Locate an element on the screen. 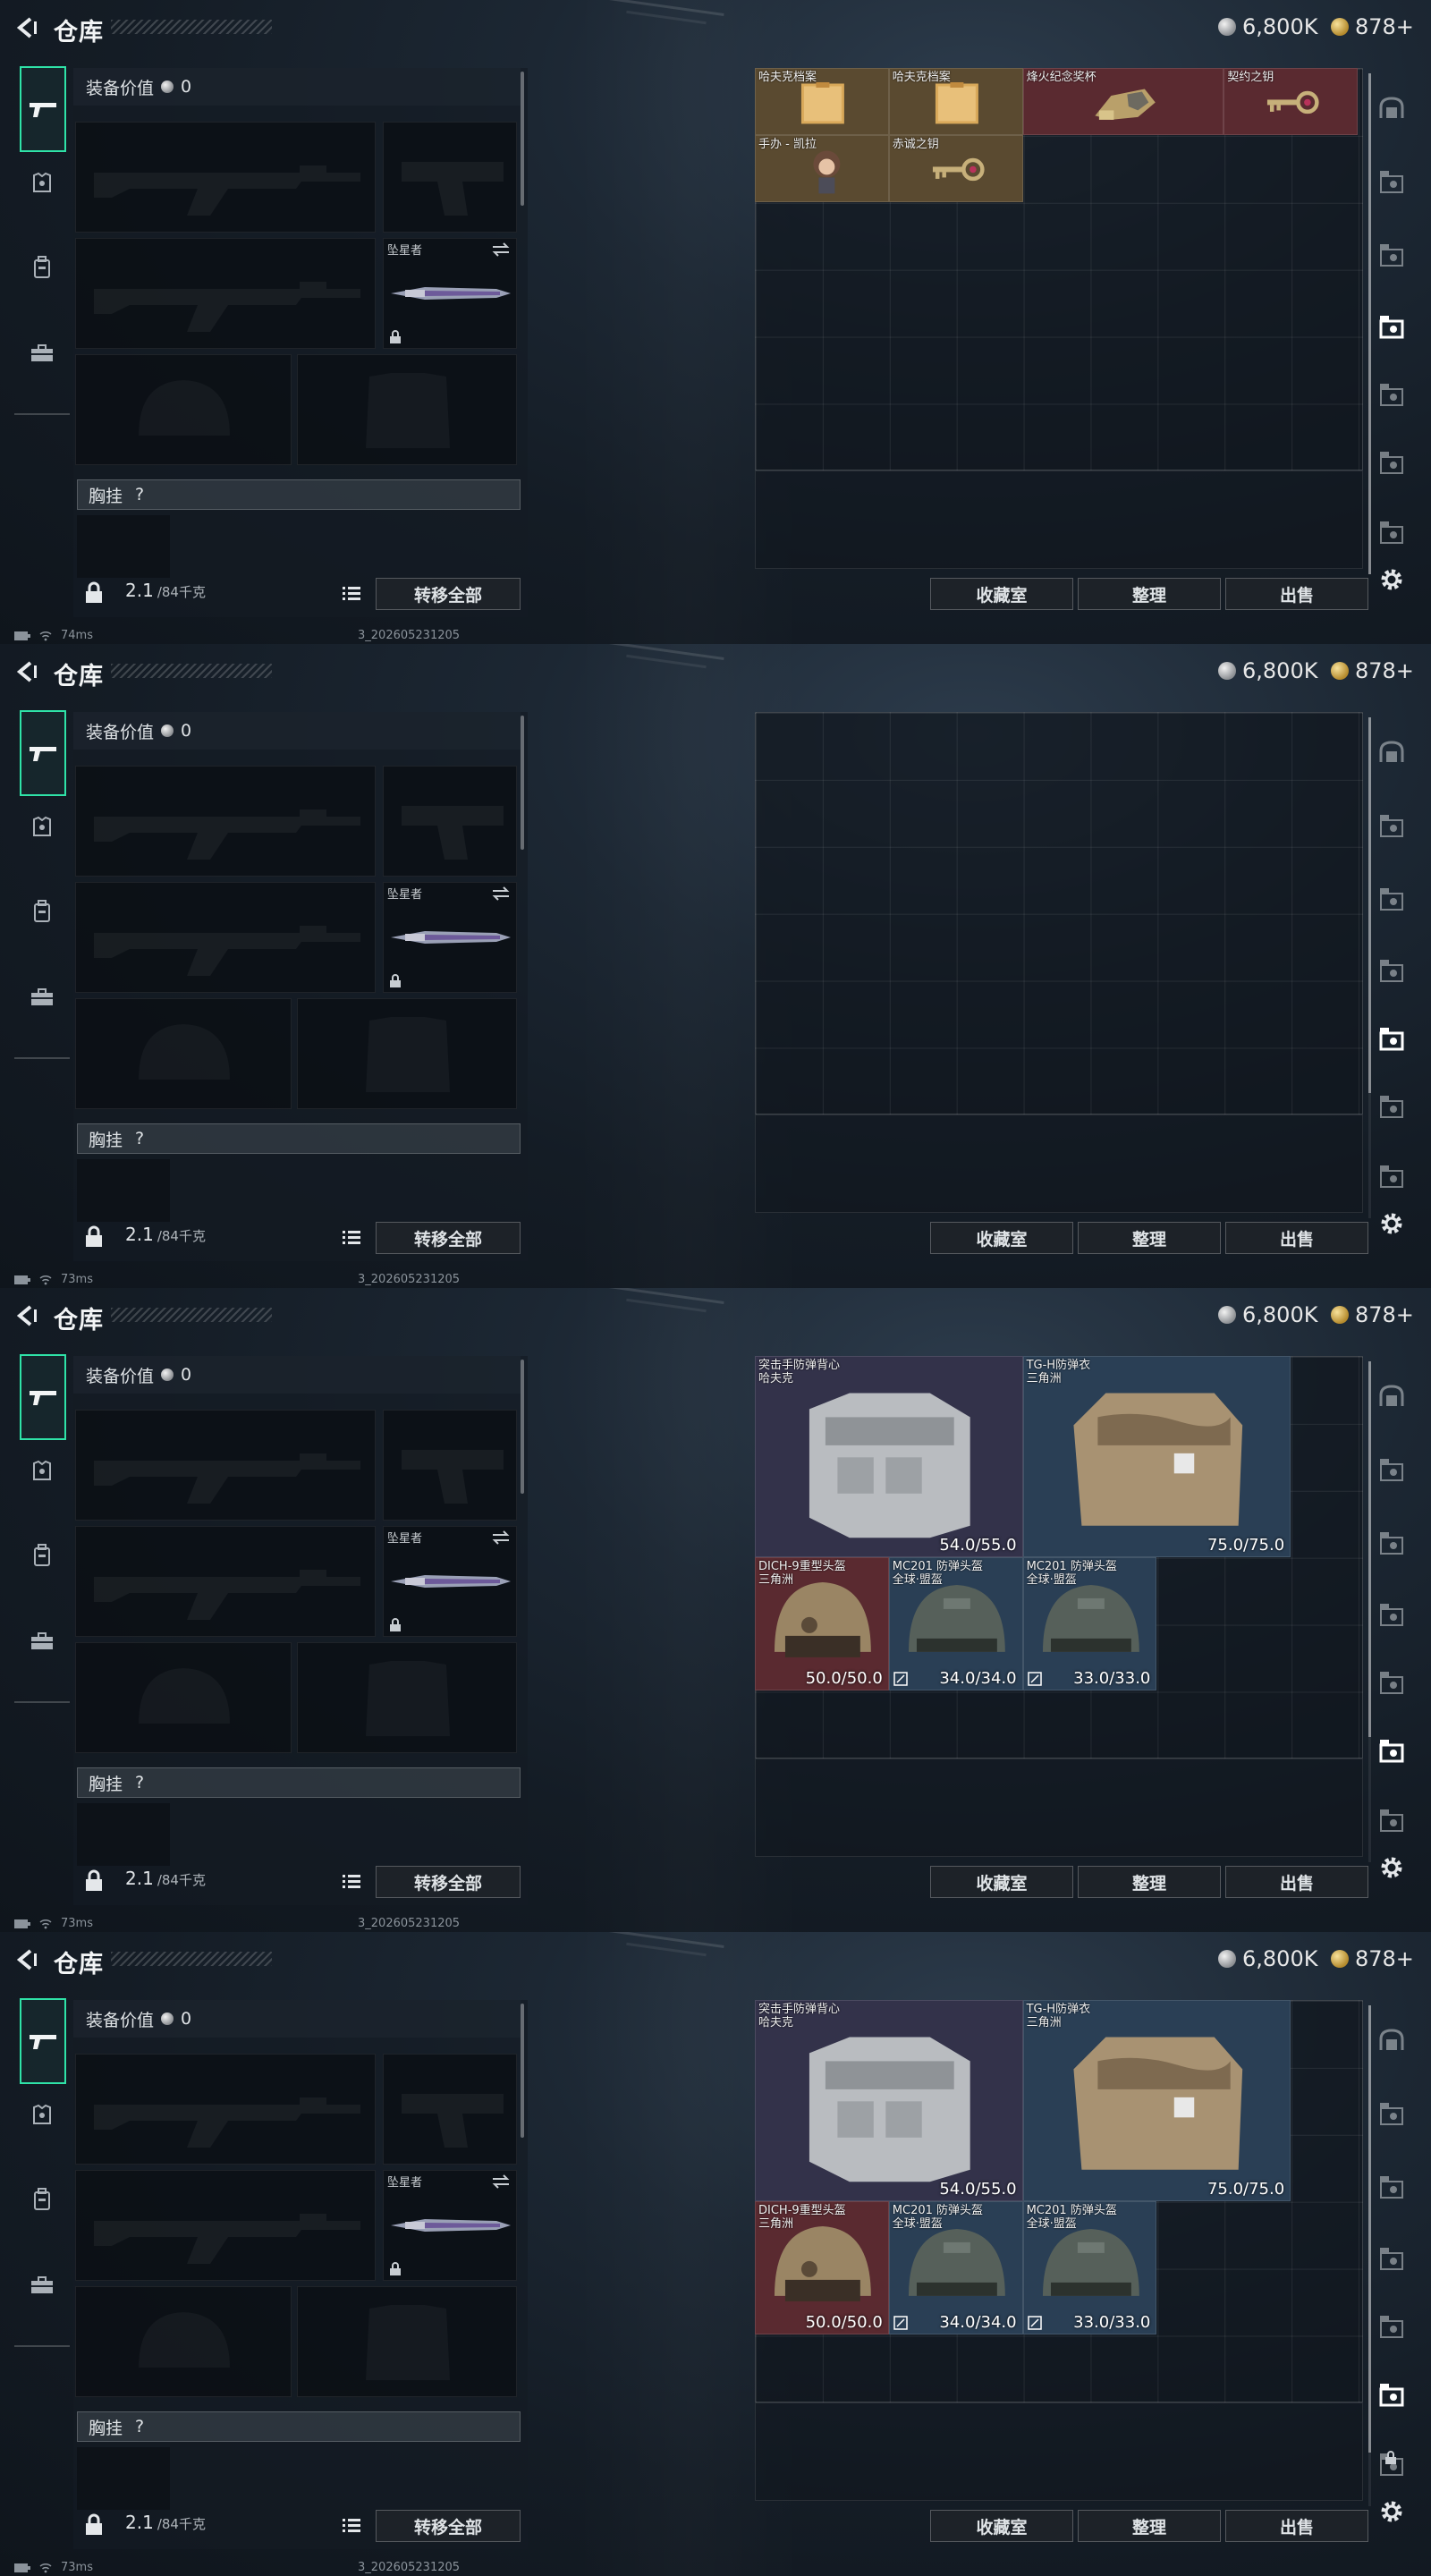 The image size is (1431, 2576). stash-item: 赤诚之钥 is located at coordinates (955, 168).